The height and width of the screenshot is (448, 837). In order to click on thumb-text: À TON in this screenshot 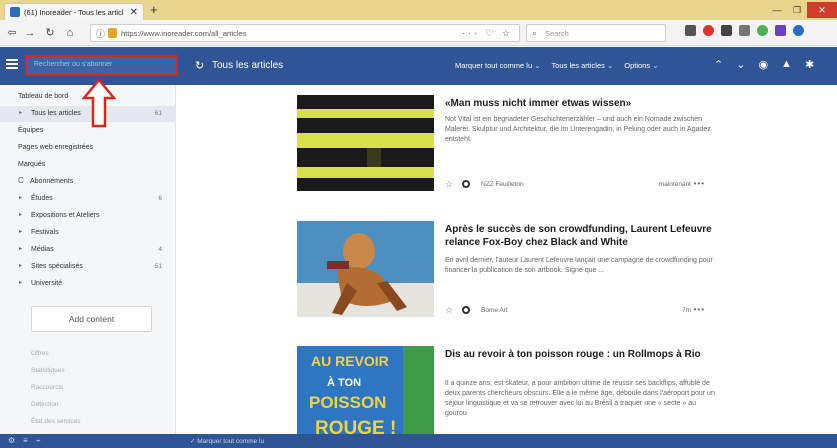, I will do `click(344, 382)`.